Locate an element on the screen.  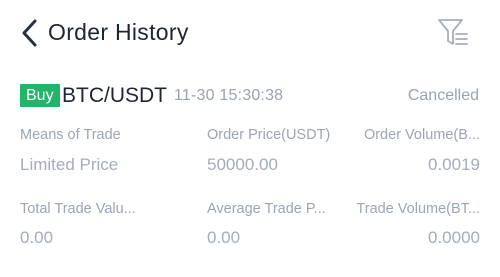
order-volume-value: 0.0019 is located at coordinates (454, 164).